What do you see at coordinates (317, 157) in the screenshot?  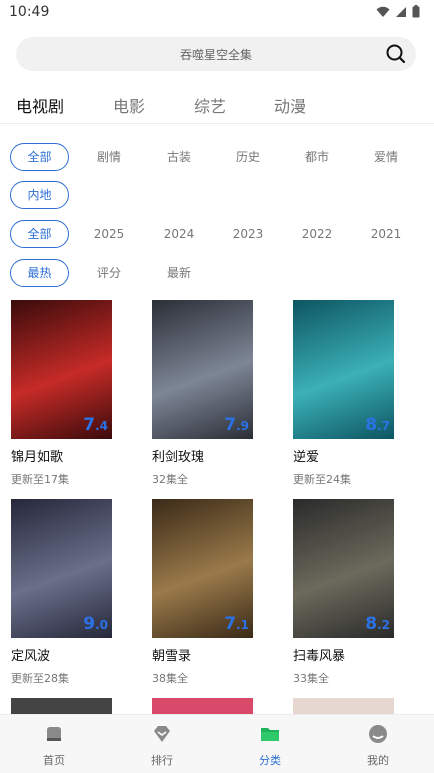 I see `genre-chip: 都市` at bounding box center [317, 157].